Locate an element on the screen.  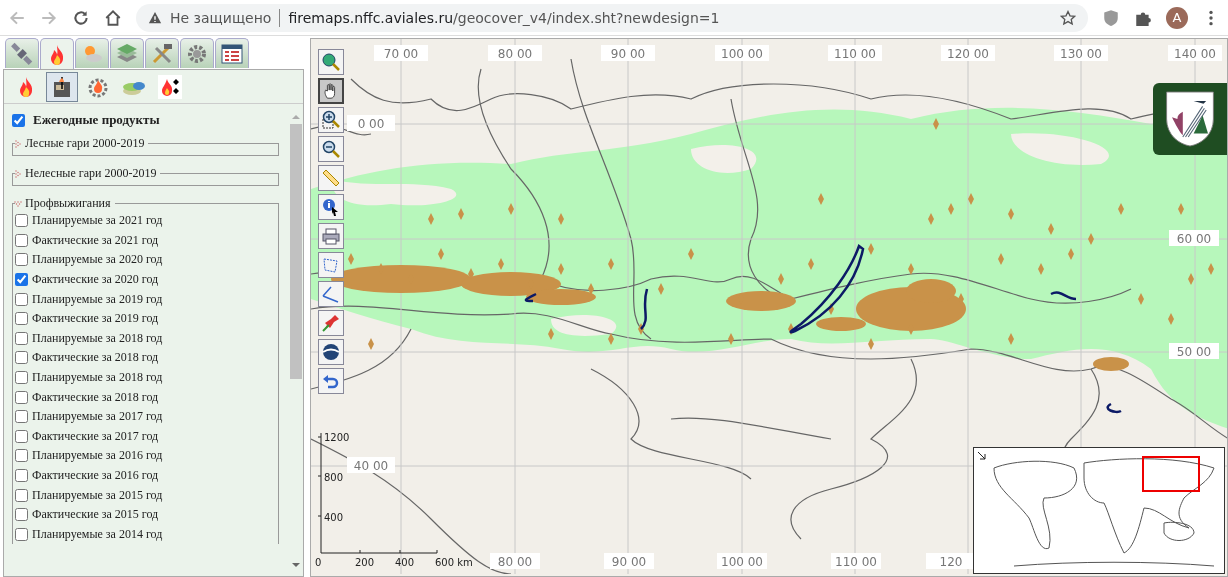
checkbox-label: Планируемые за 2014 год is located at coordinates (97, 534).